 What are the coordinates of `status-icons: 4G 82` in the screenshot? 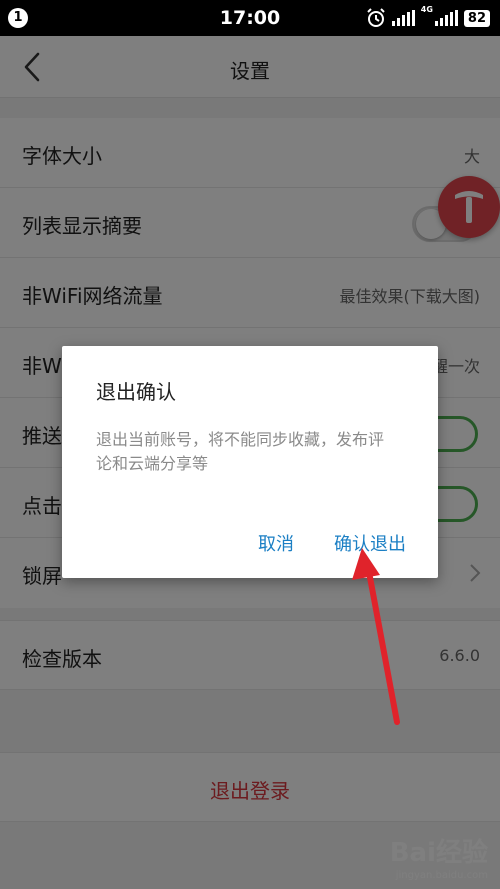 It's located at (428, 18).